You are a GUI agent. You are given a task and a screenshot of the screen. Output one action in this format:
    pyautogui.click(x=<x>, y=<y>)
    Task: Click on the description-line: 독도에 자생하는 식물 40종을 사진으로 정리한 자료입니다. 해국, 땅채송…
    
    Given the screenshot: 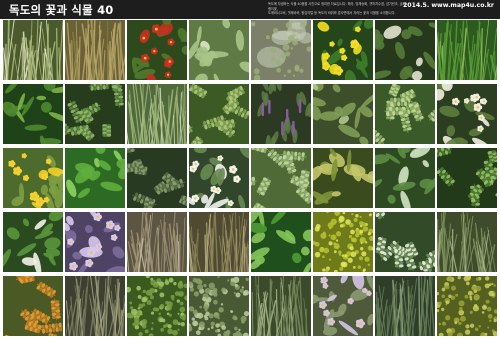 What is the action you would take?
    pyautogui.click(x=337, y=6)
    